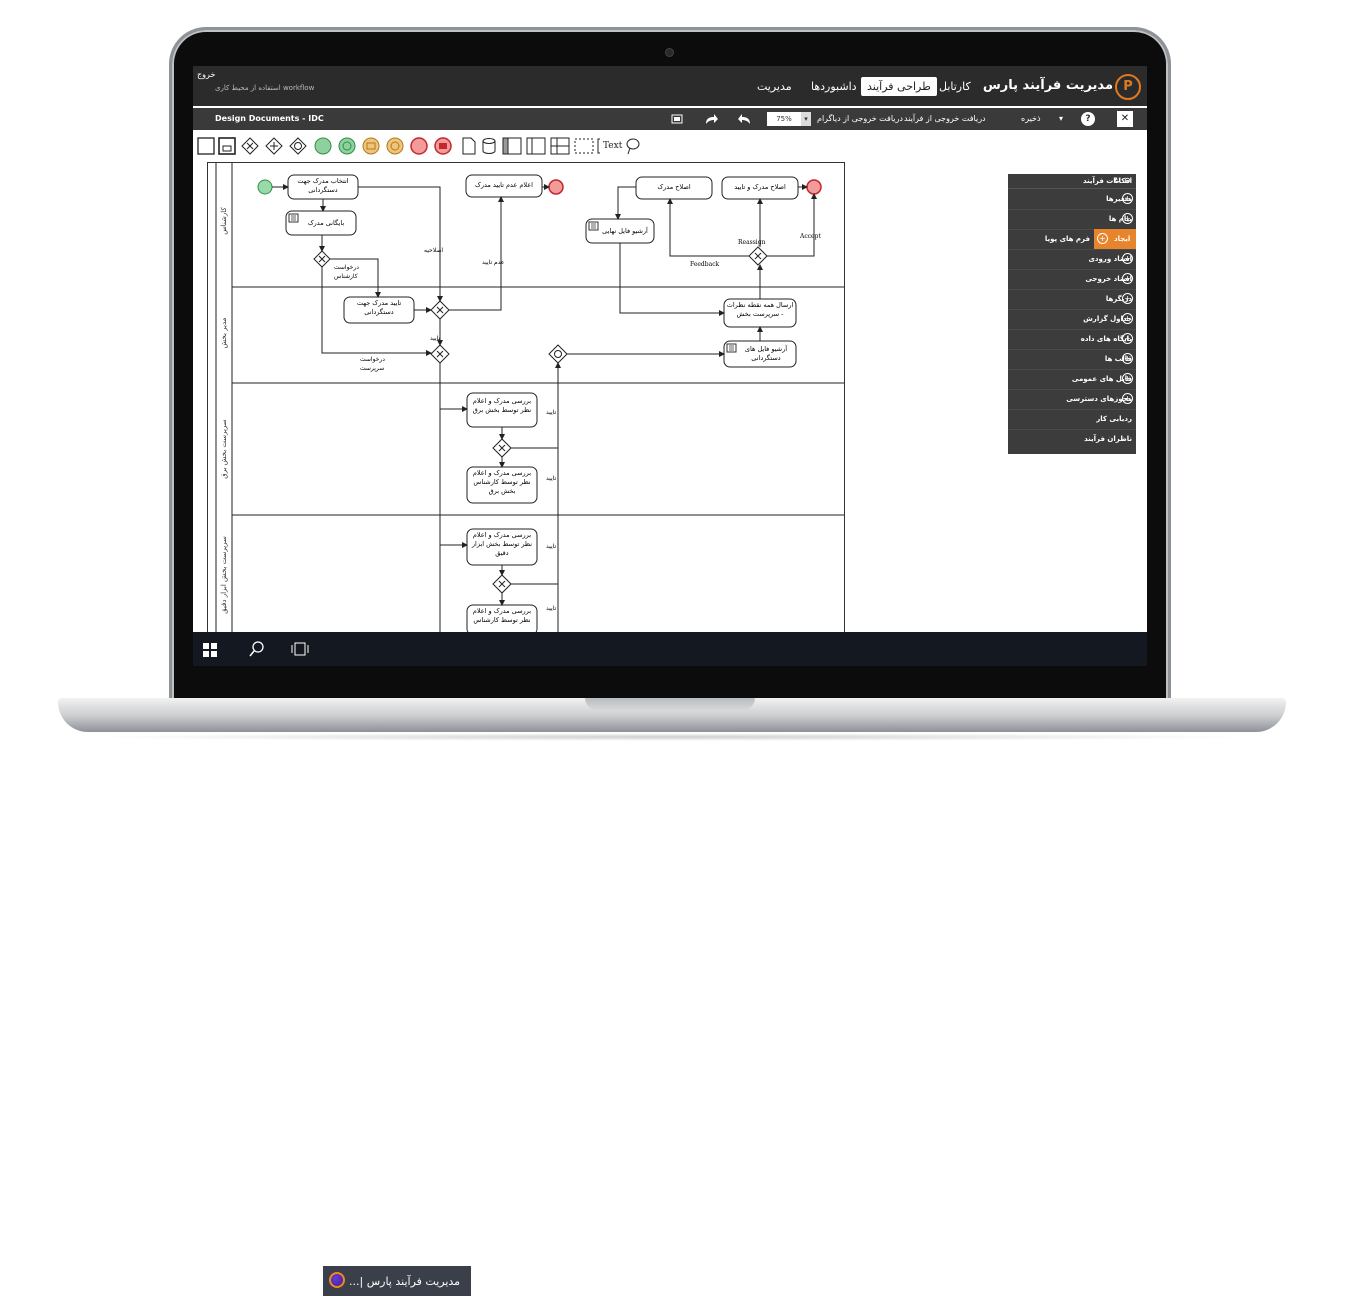 The image size is (1347, 1296). Describe the element at coordinates (1061, 119) in the screenshot. I see `save-dropdown-icon: ▾` at that location.